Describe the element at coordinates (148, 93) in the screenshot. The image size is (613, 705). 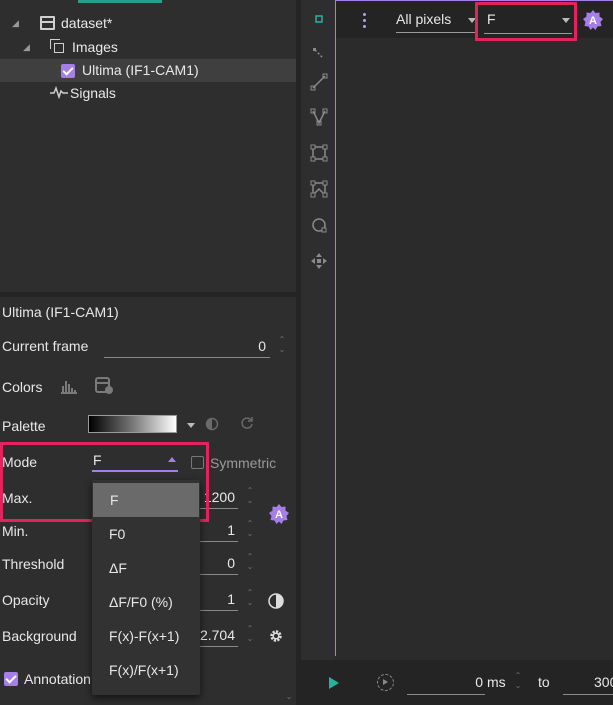
I see `tree-item-signals: Signals` at that location.